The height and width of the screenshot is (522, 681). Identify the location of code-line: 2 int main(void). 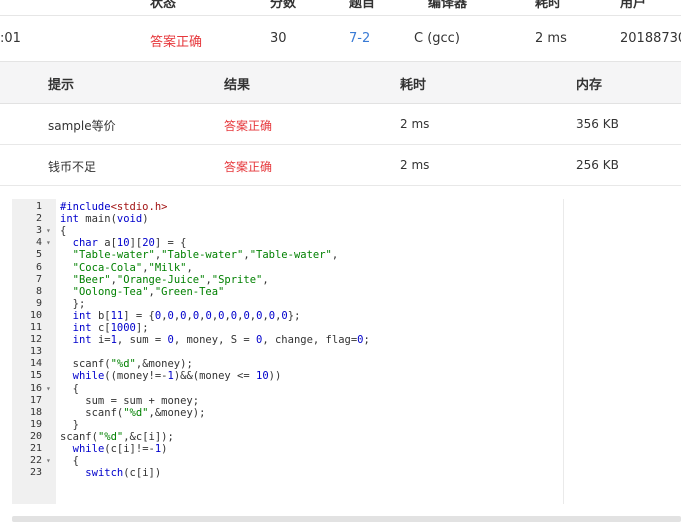
(287, 219).